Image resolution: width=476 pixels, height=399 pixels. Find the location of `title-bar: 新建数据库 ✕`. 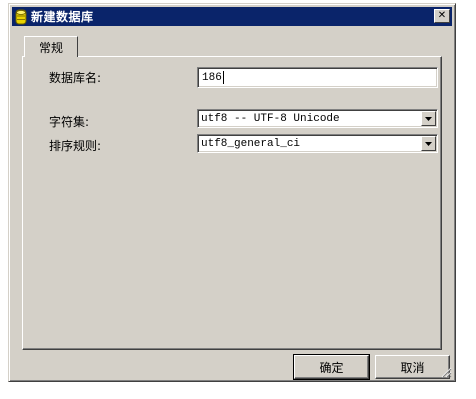

title-bar: 新建数据库 ✕ is located at coordinates (232, 16).